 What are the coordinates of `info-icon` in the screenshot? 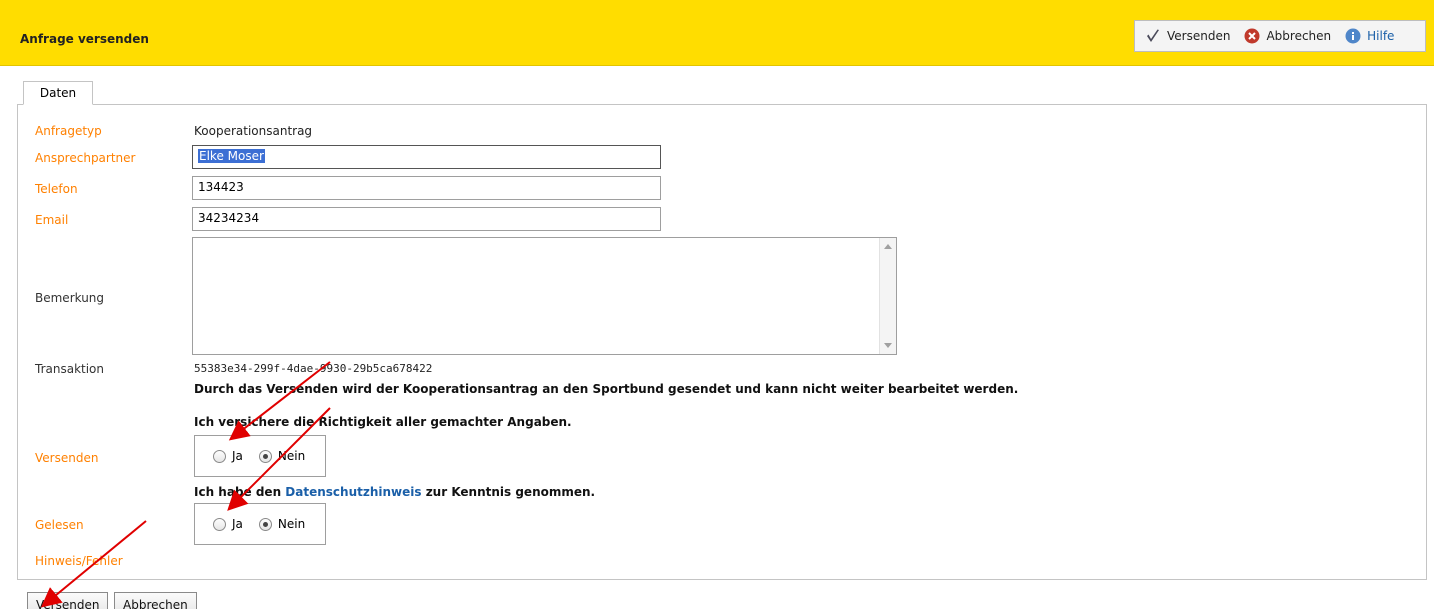 It's located at (1353, 36).